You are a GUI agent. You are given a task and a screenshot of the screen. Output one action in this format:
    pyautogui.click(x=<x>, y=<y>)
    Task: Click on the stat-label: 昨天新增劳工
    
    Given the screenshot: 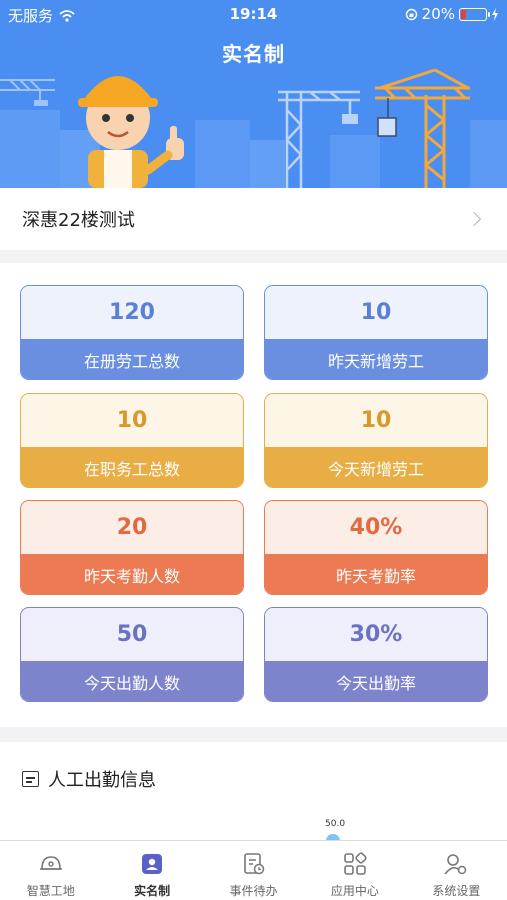 What is the action you would take?
    pyautogui.click(x=376, y=359)
    